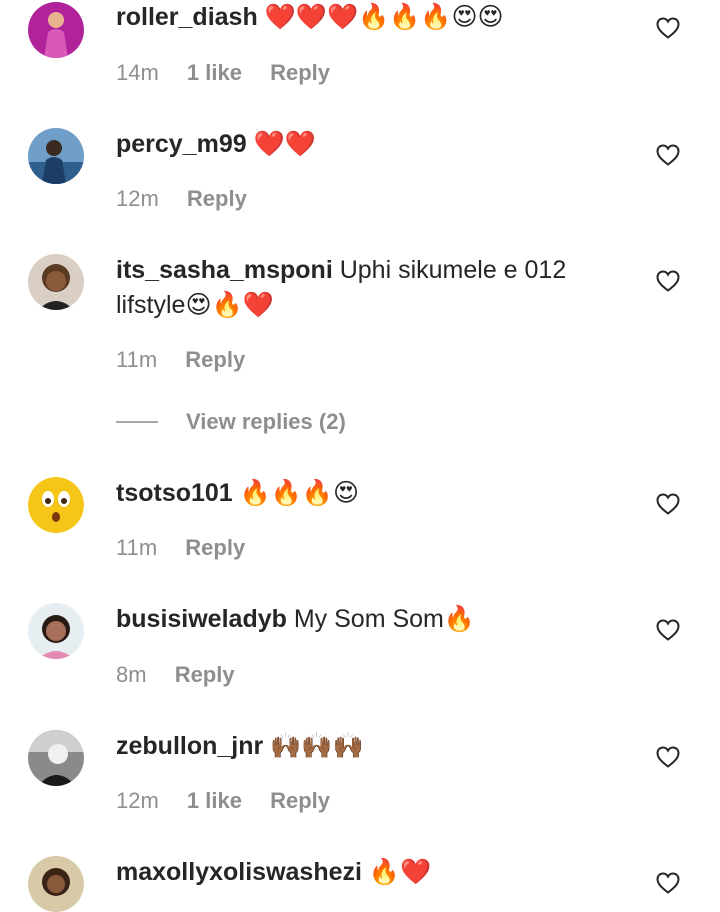 The image size is (720, 912). What do you see at coordinates (239, 872) in the screenshot?
I see `comment-username: maxollyxoliswashezi` at bounding box center [239, 872].